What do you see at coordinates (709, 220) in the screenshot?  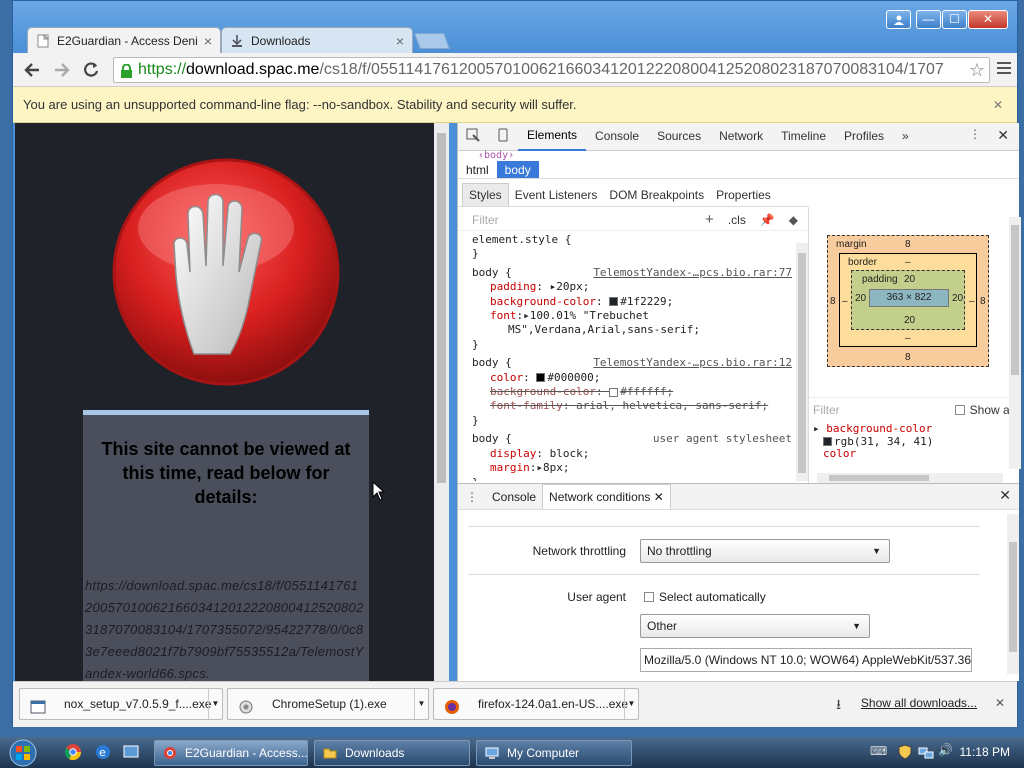 I see `add-rule-icon: +` at bounding box center [709, 220].